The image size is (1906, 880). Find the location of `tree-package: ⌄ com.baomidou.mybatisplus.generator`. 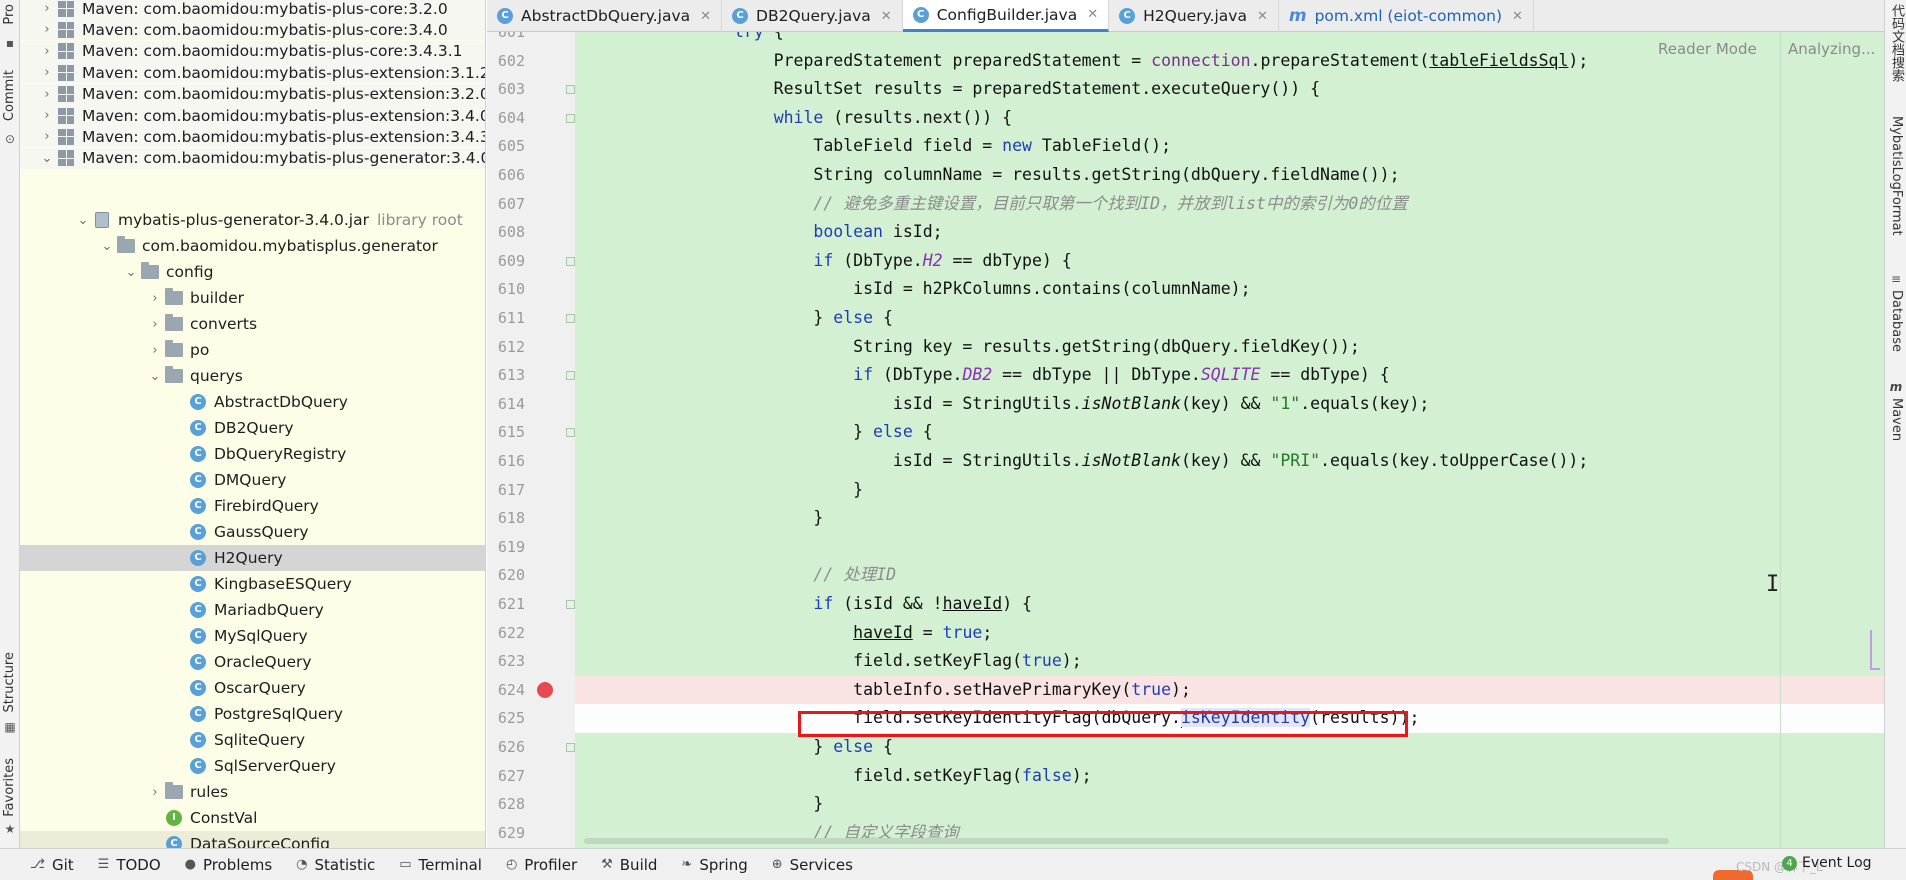

tree-package: ⌄ com.baomidou.mybatisplus.generator is located at coordinates (252, 246).